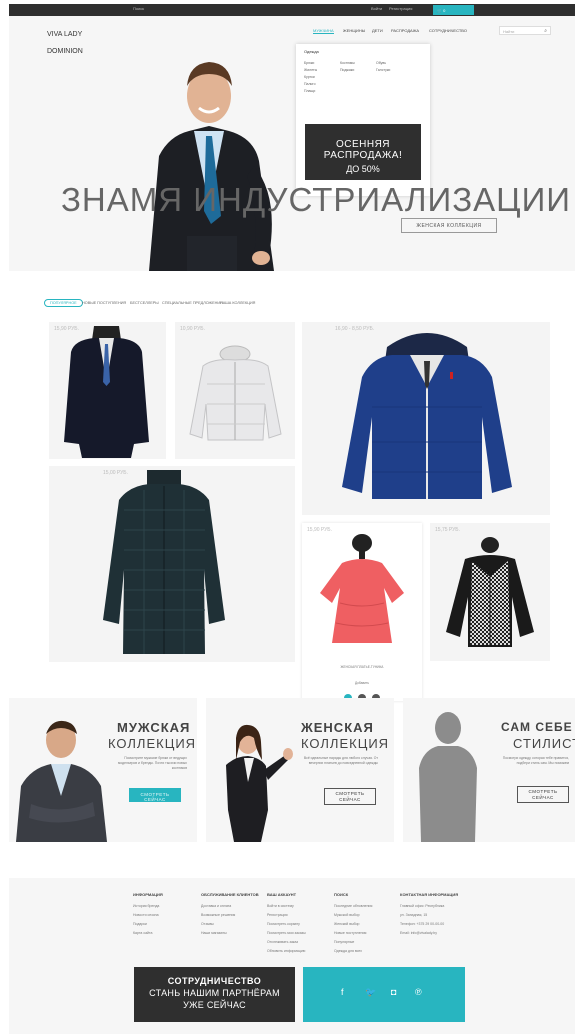 The width and height of the screenshot is (579, 1034). I want to click on dropdown-item: Обувь, so click(381, 63).